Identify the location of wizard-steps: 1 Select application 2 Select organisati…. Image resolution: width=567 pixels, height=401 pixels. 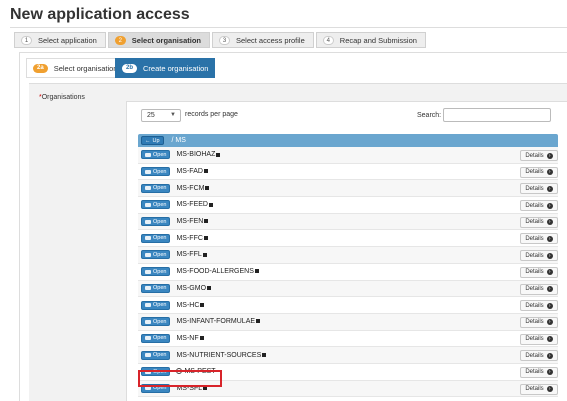
(221, 40).